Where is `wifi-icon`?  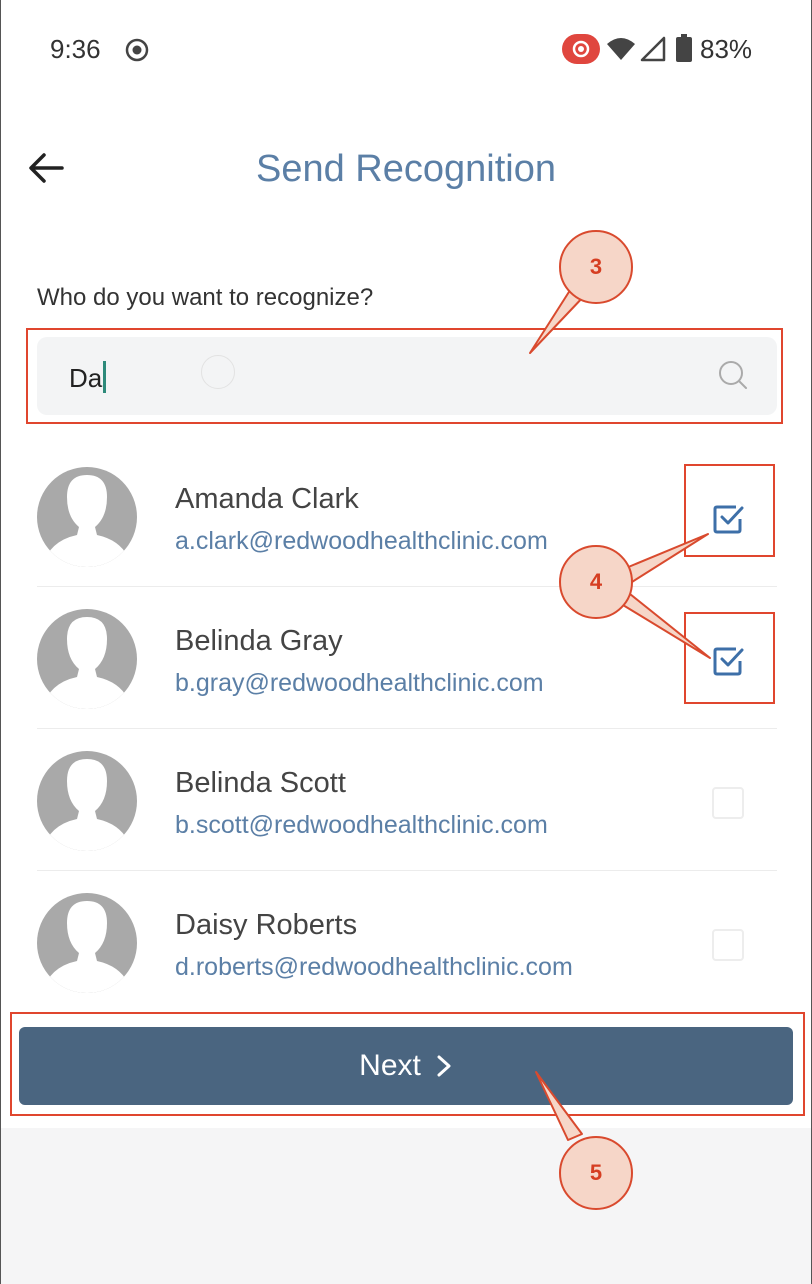
wifi-icon is located at coordinates (621, 49).